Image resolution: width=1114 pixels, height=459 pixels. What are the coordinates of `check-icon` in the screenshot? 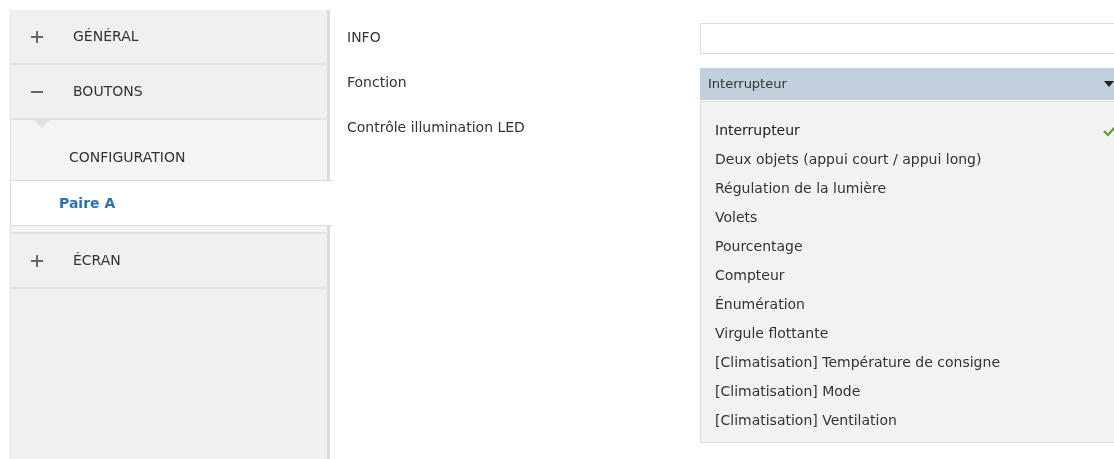 It's located at (1108, 130).